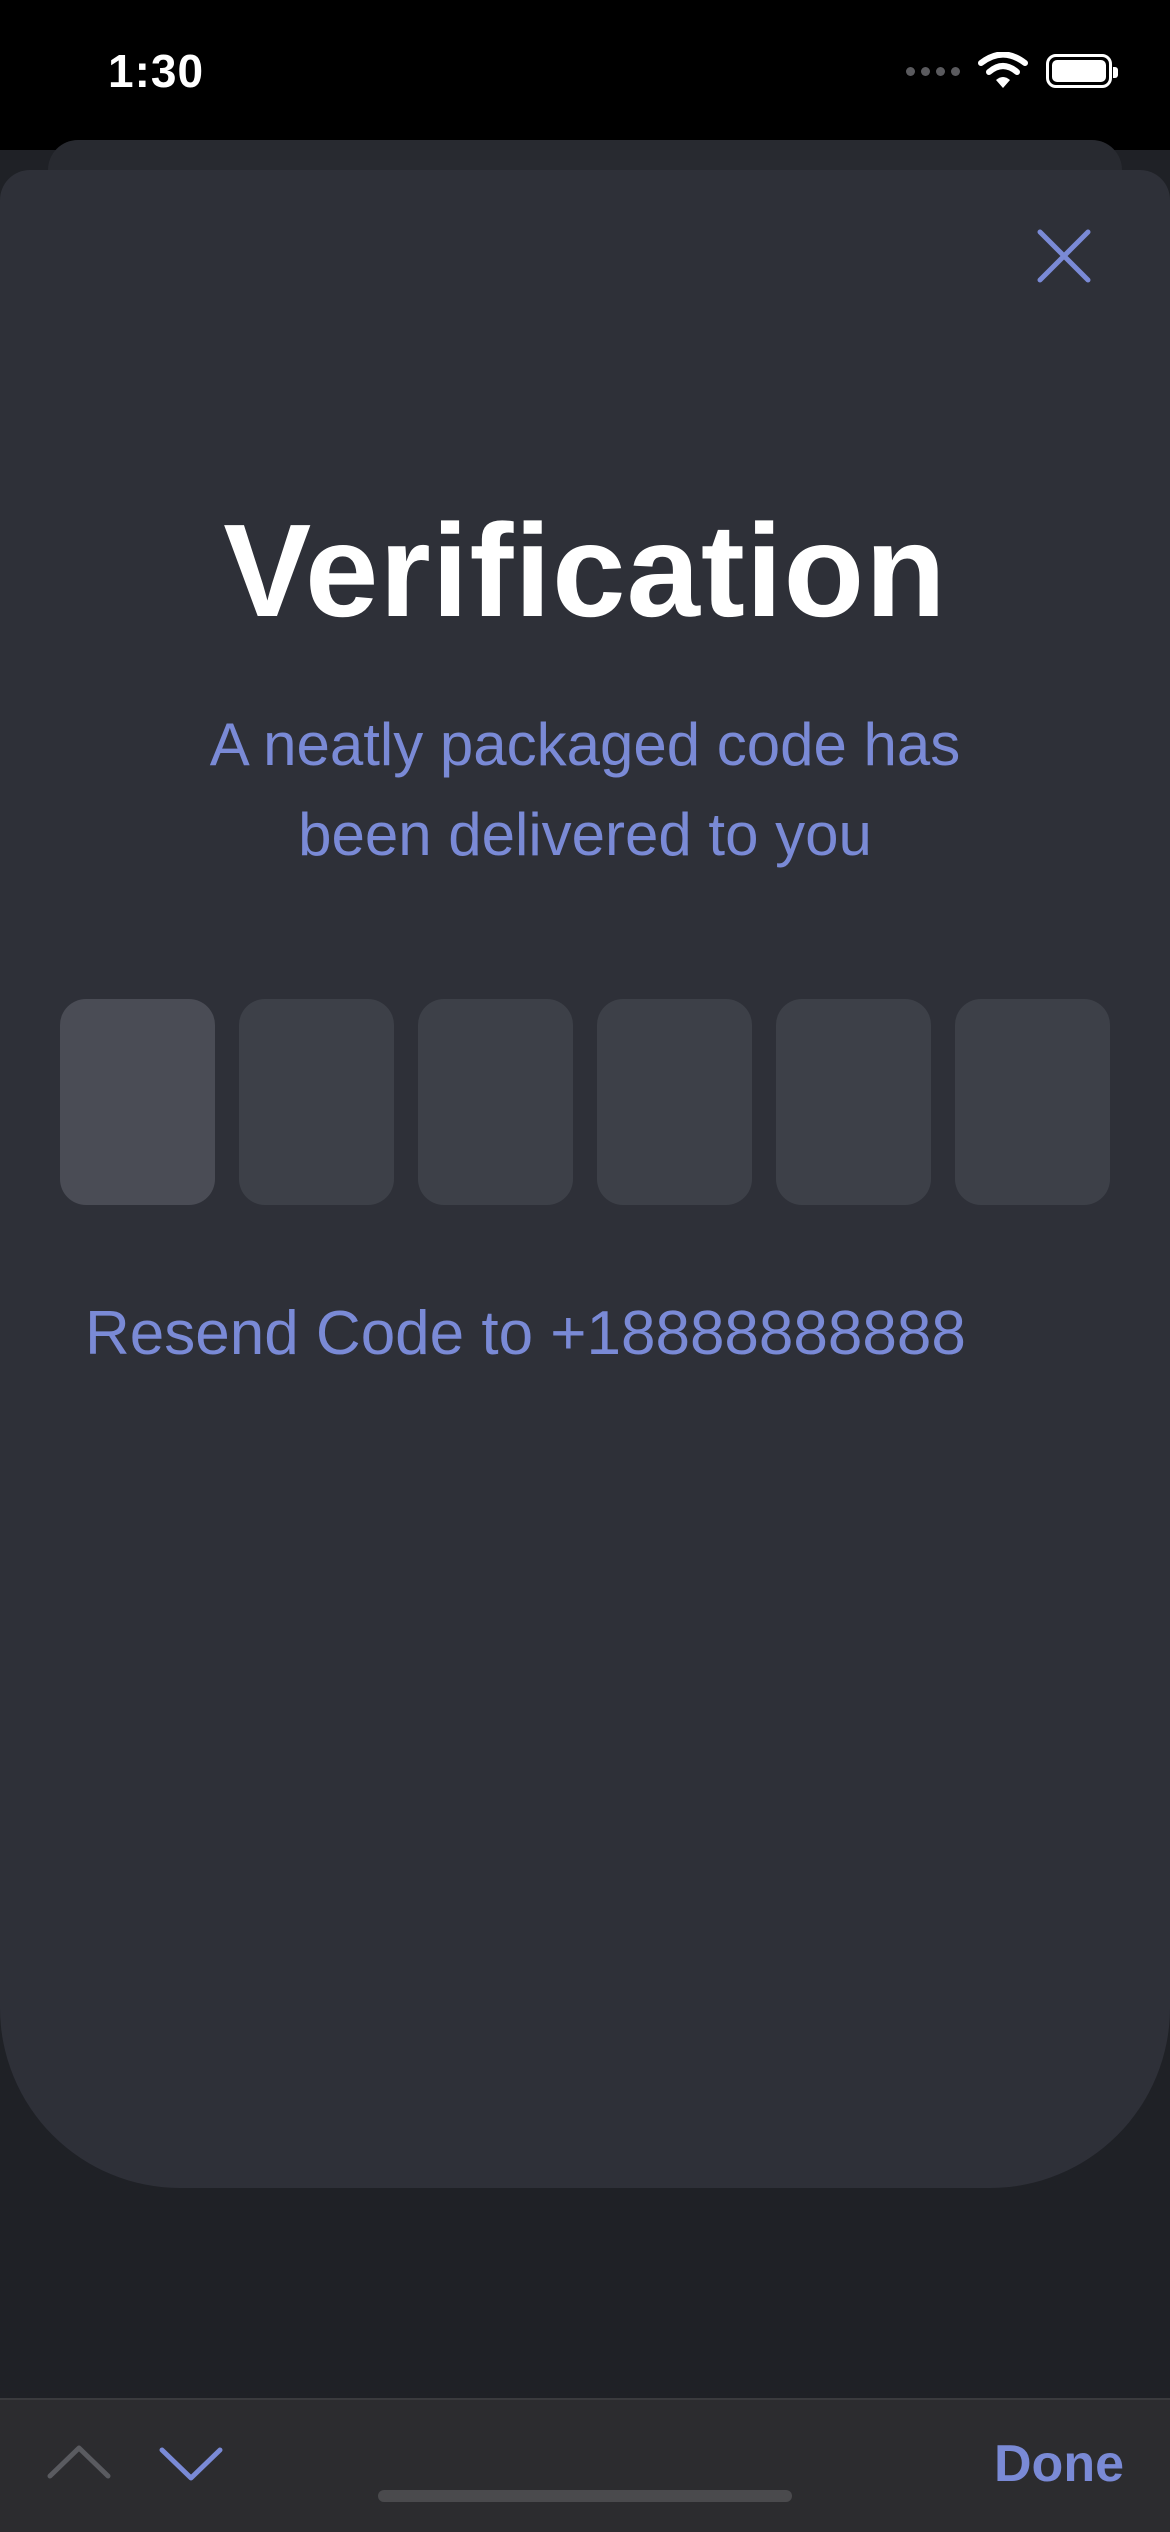  Describe the element at coordinates (156, 71) in the screenshot. I see `status-time: 1:30` at that location.